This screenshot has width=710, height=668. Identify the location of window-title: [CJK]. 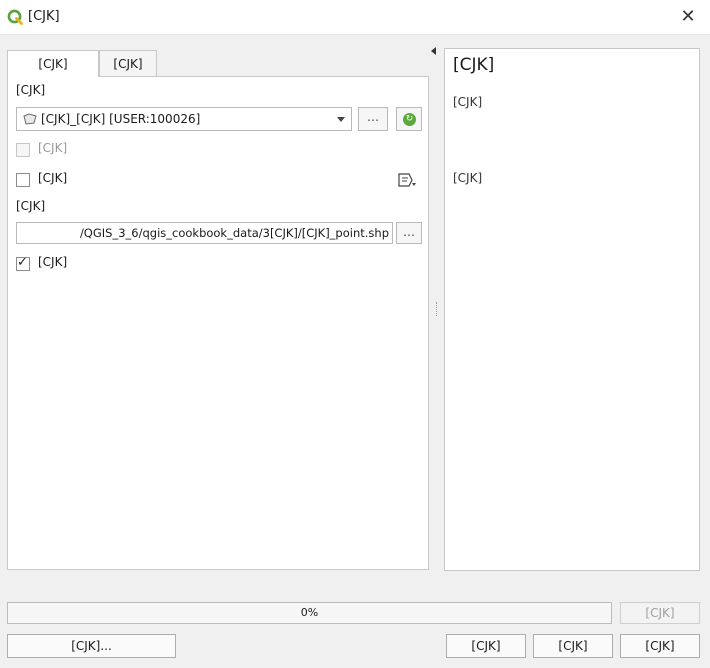
(44, 16).